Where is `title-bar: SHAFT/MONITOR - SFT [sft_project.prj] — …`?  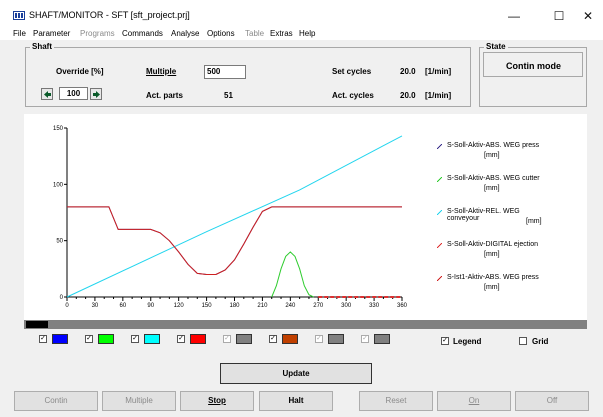
title-bar: SHAFT/MONITOR - SFT [sft_project.prj] — … is located at coordinates (301, 14).